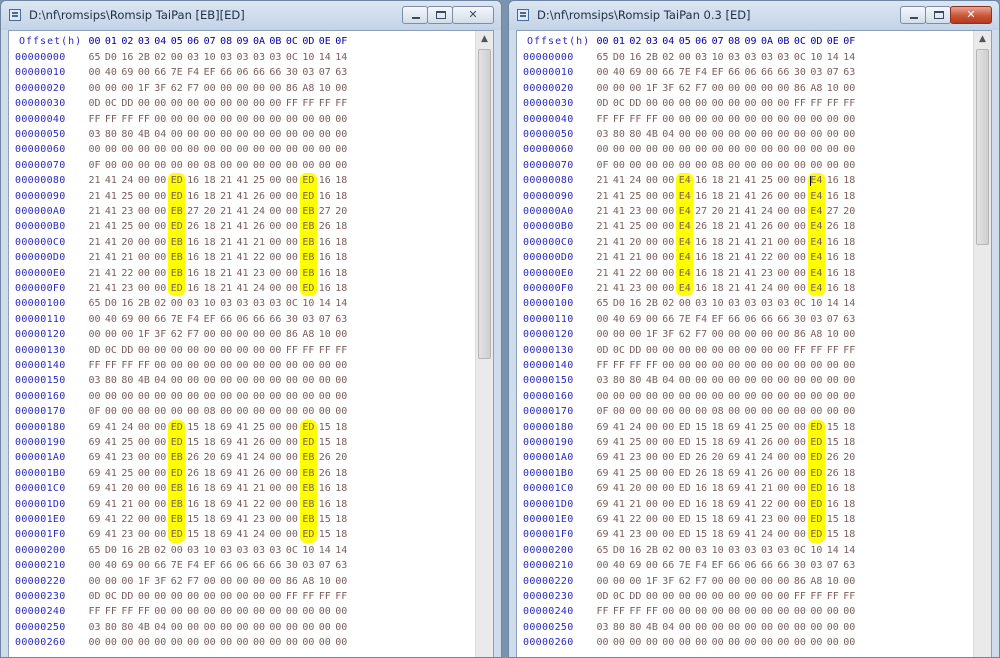 The height and width of the screenshot is (658, 1000). I want to click on hex-byte: 86, so click(799, 581).